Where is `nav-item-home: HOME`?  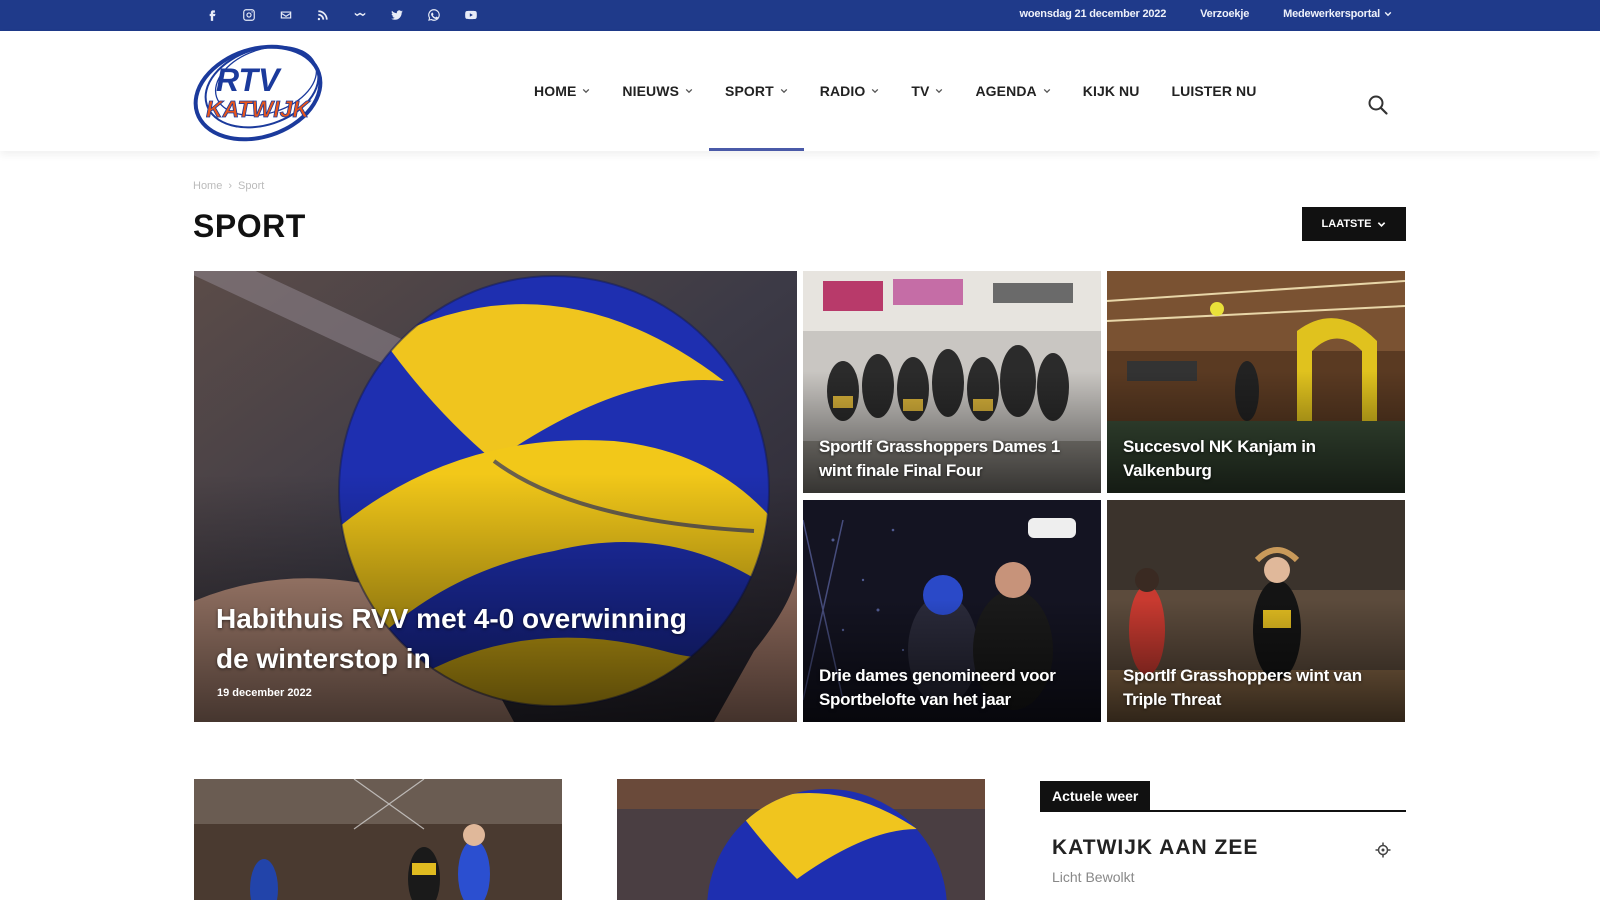 nav-item-home: HOME is located at coordinates (562, 91).